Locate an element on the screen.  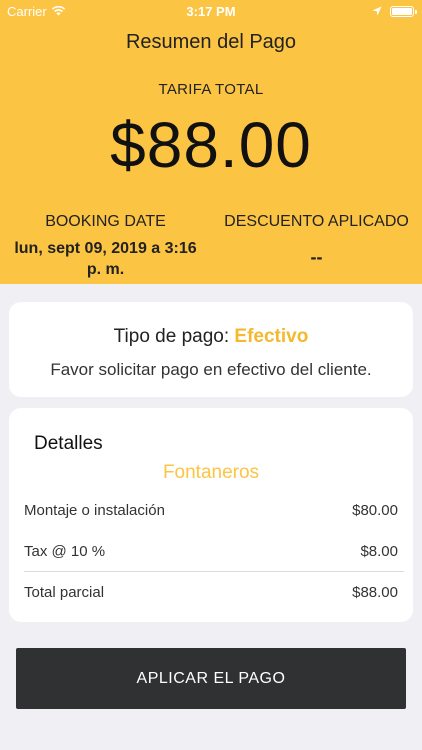
payment-type-value: Efectivo is located at coordinates (271, 336).